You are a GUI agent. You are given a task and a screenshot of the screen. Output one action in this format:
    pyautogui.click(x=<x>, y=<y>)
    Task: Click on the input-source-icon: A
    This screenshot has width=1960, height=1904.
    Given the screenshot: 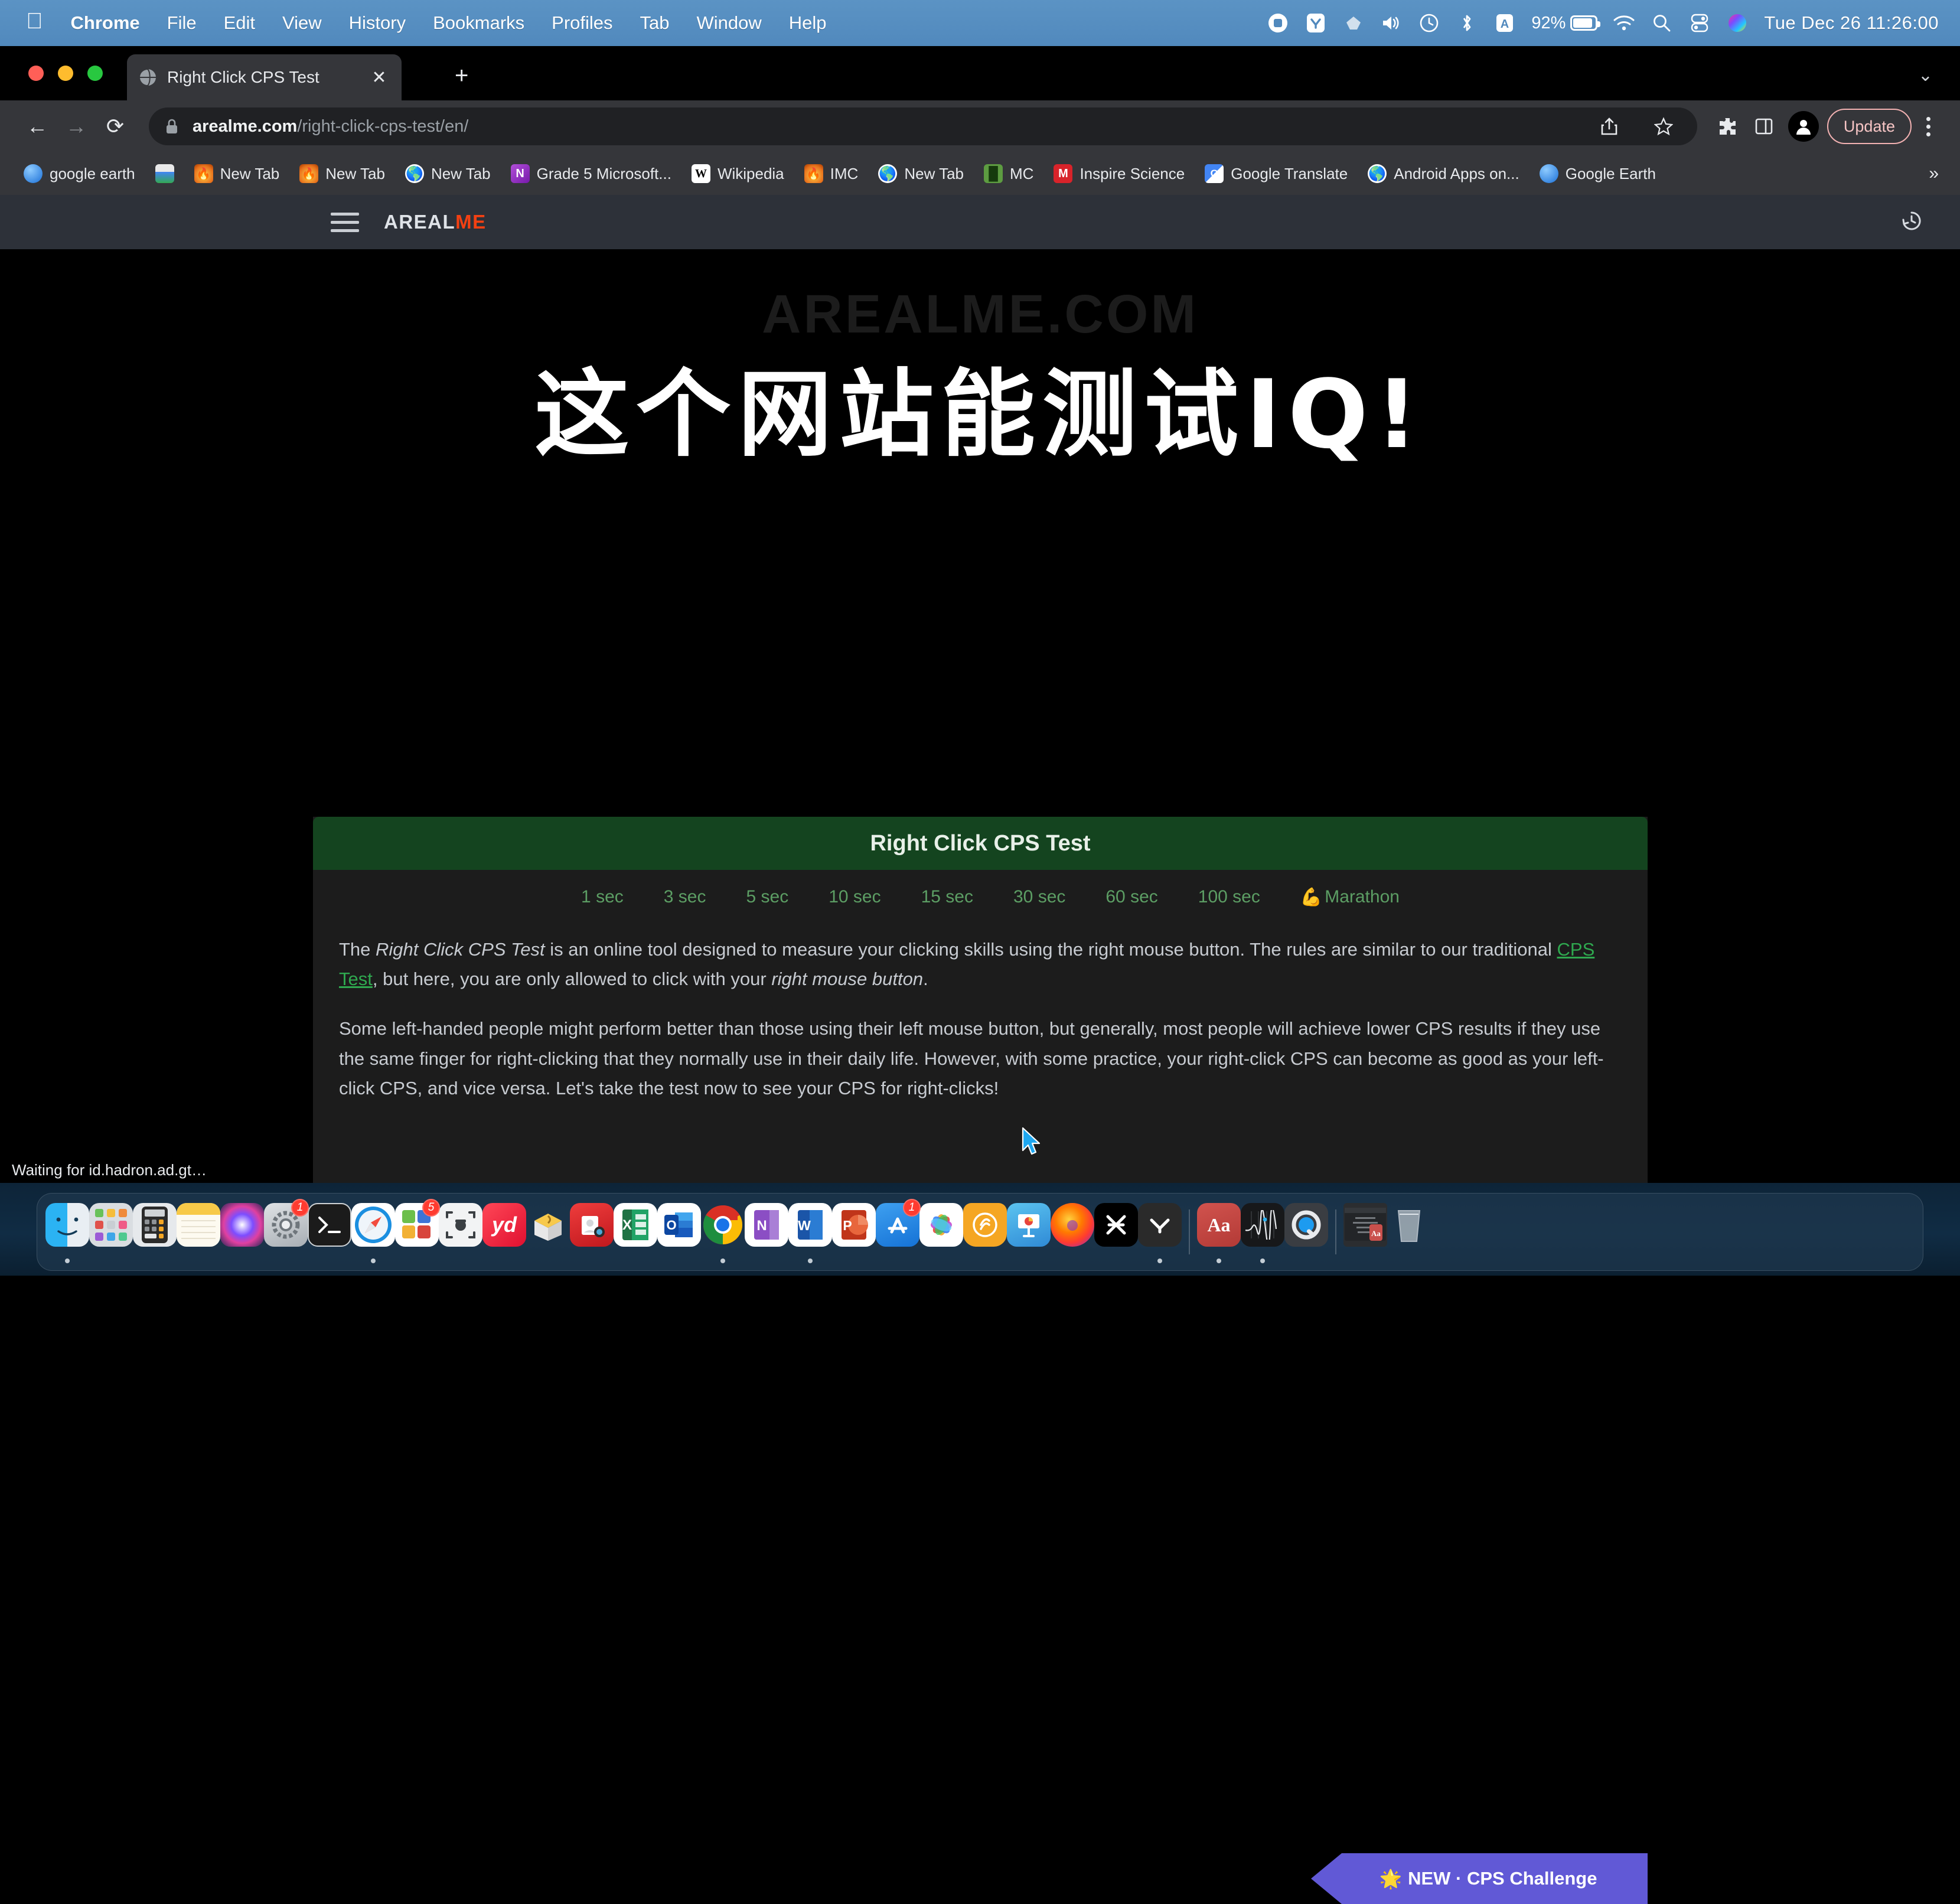 What is the action you would take?
    pyautogui.click(x=1504, y=23)
    